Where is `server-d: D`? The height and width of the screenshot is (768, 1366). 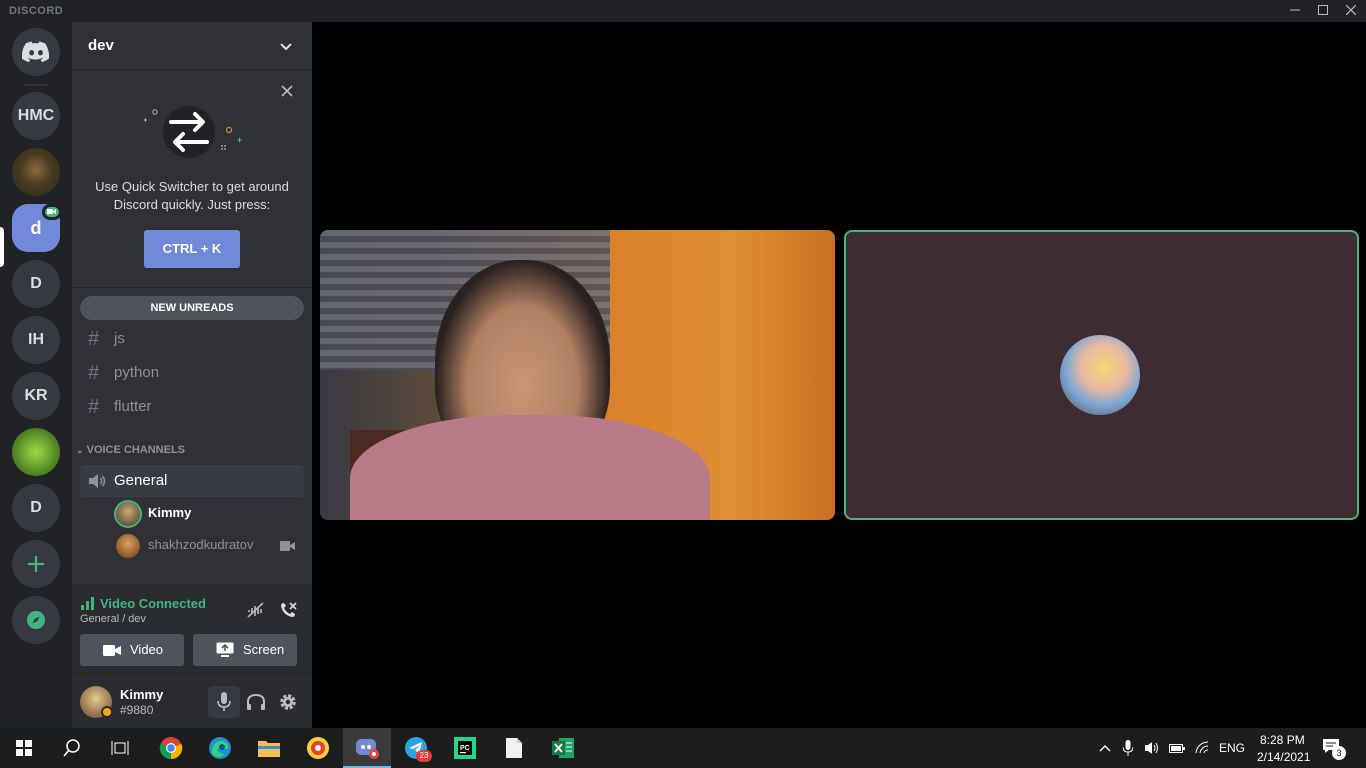 server-d: D is located at coordinates (36, 284).